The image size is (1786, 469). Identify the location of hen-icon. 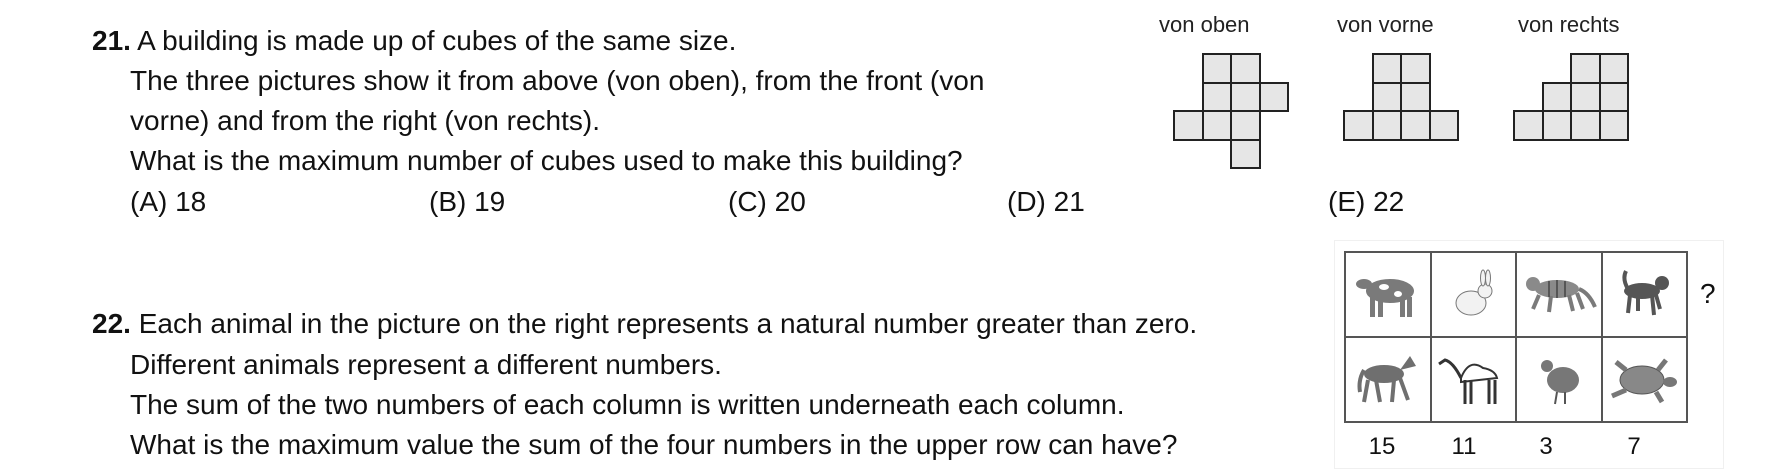
(1559, 381).